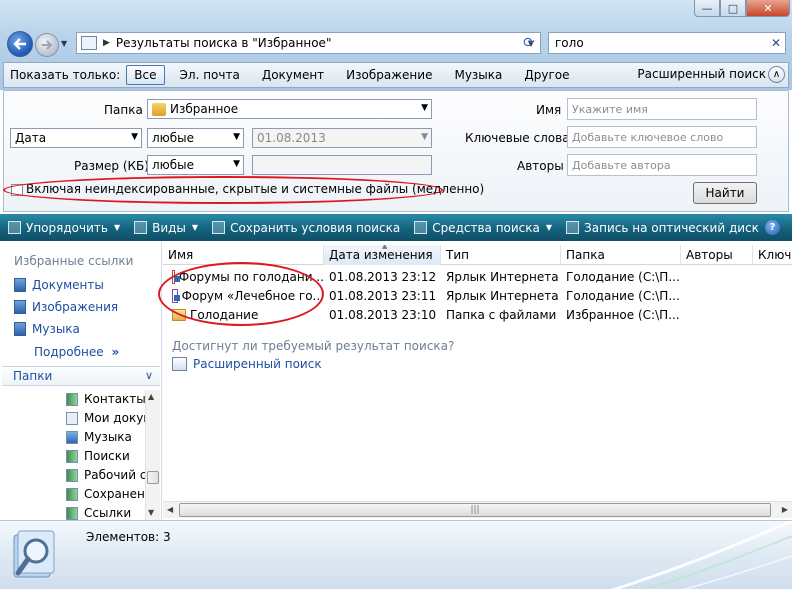  I want to click on collapse-chevron-icon: ∧, so click(776, 74).